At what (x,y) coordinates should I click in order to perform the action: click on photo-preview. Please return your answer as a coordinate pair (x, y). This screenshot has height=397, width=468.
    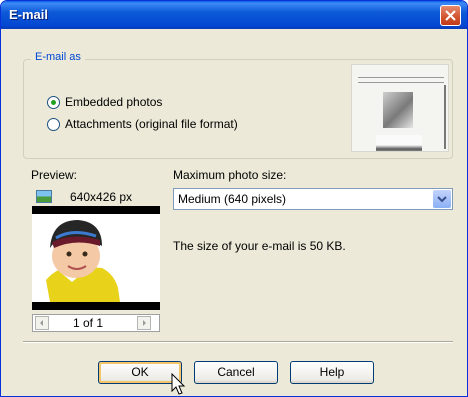
    Looking at the image, I should click on (96, 258).